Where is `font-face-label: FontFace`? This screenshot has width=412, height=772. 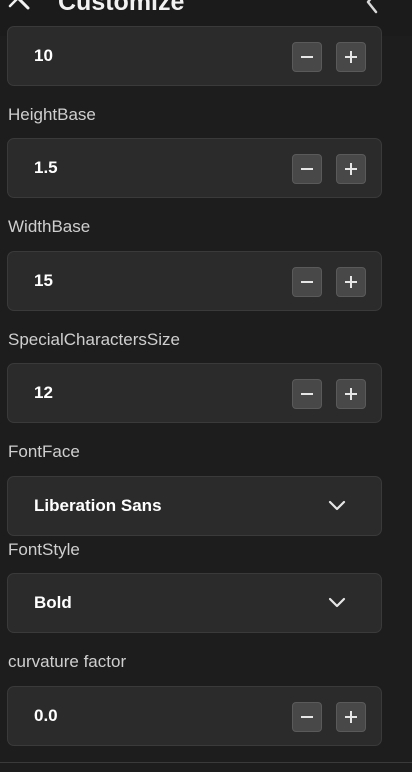
font-face-label: FontFace is located at coordinates (44, 451).